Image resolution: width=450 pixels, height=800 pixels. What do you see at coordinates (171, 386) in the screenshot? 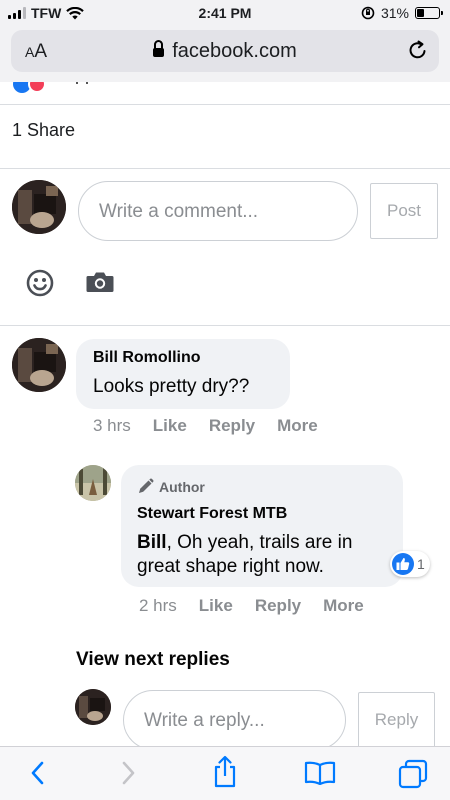
I see `comment-text: Looks pretty dry??` at bounding box center [171, 386].